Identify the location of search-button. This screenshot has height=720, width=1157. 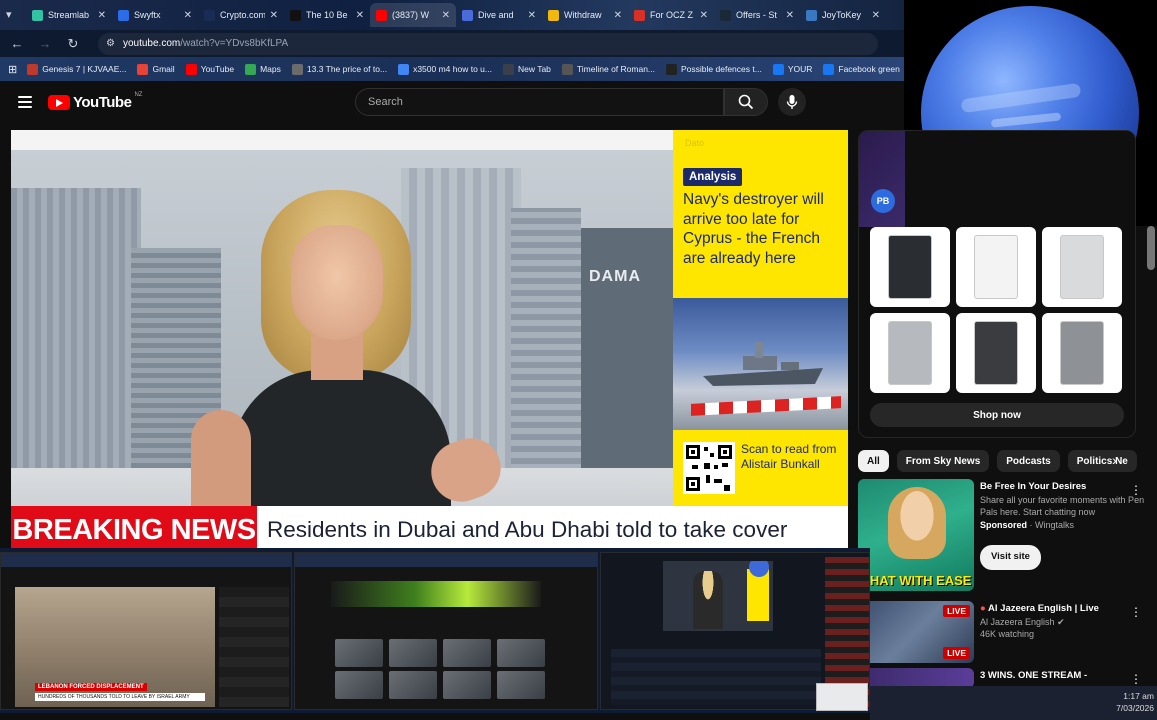
(746, 102).